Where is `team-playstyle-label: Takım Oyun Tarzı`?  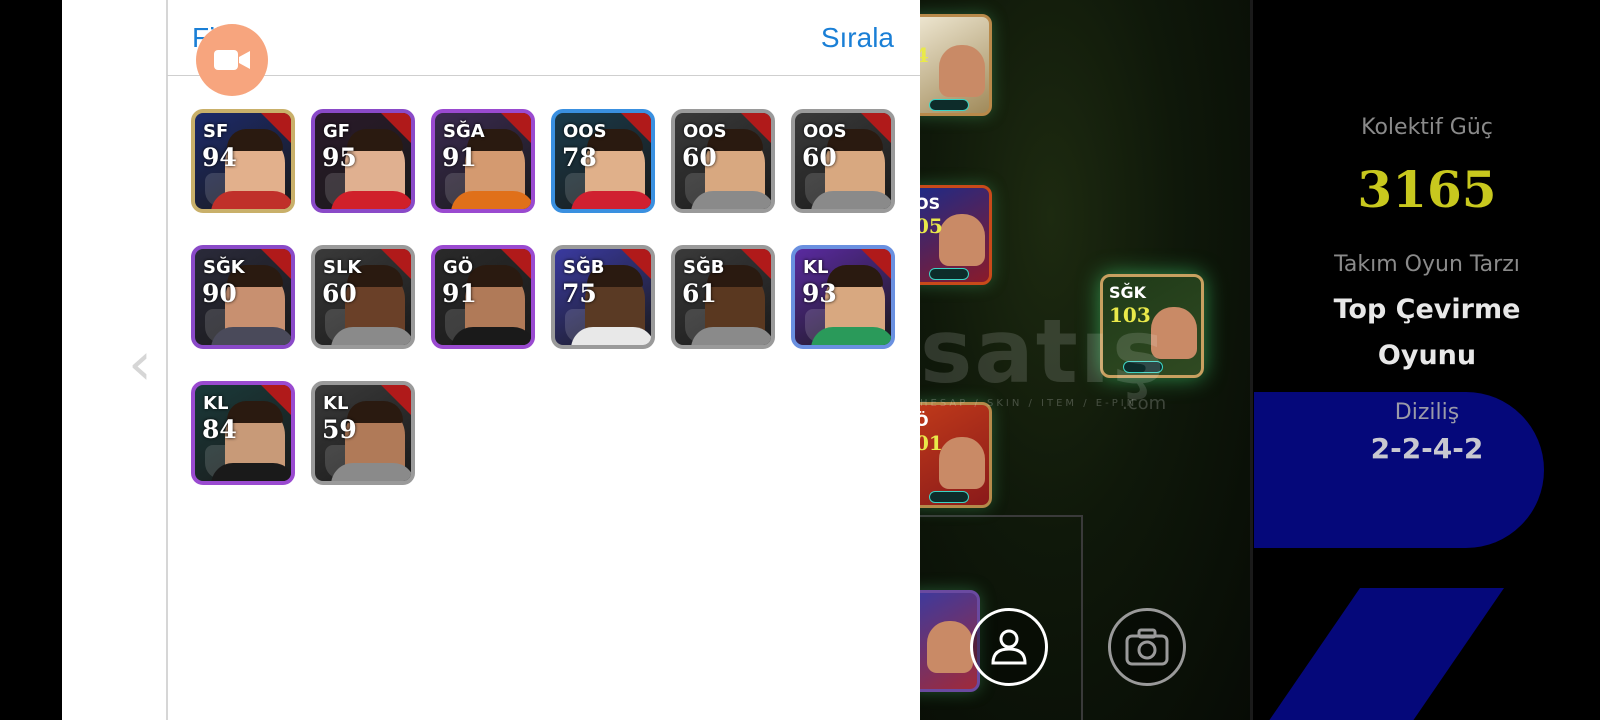 team-playstyle-label: Takım Oyun Tarzı is located at coordinates (1427, 264).